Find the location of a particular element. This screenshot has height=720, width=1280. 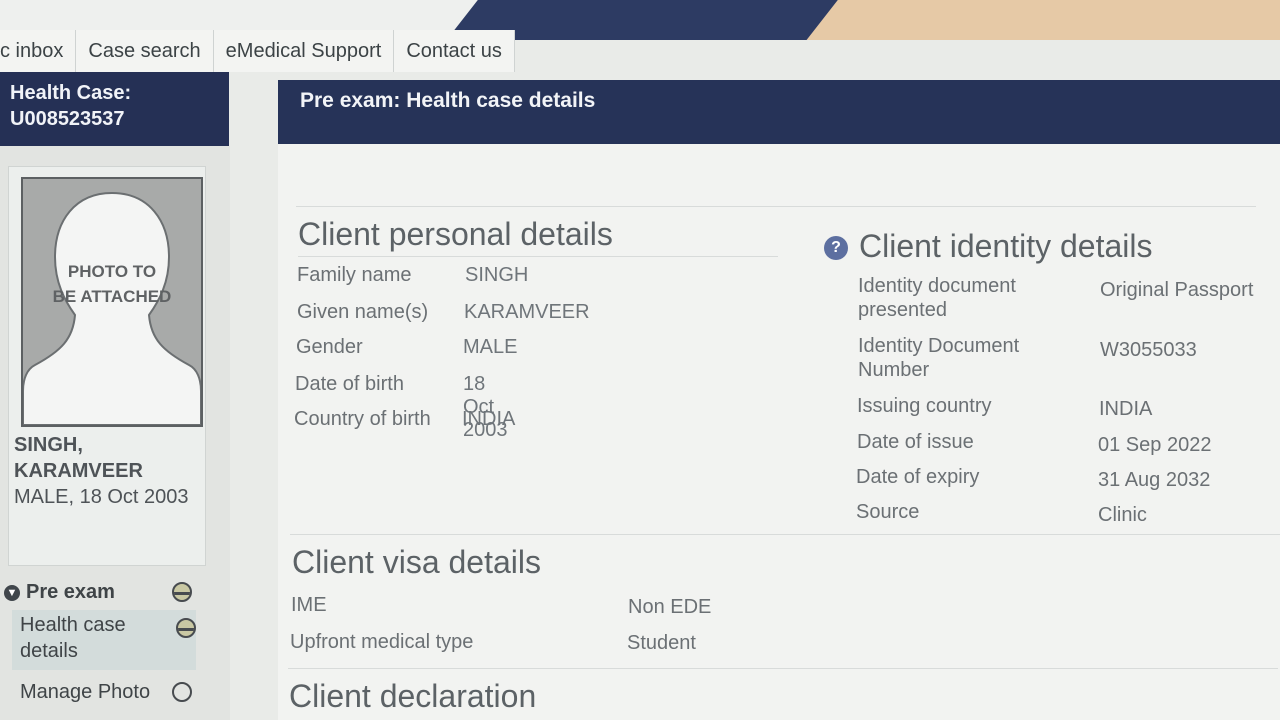

menu-manage-photo: Manage Photo is located at coordinates (114, 692).